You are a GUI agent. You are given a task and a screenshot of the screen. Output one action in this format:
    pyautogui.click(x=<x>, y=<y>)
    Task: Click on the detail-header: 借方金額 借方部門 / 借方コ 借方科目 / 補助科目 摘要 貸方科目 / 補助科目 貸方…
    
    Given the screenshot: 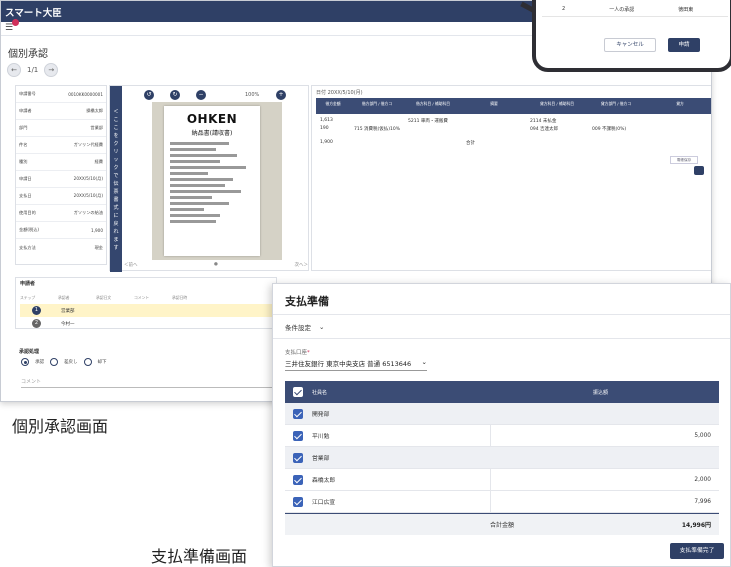 What is the action you would take?
    pyautogui.click(x=513, y=106)
    